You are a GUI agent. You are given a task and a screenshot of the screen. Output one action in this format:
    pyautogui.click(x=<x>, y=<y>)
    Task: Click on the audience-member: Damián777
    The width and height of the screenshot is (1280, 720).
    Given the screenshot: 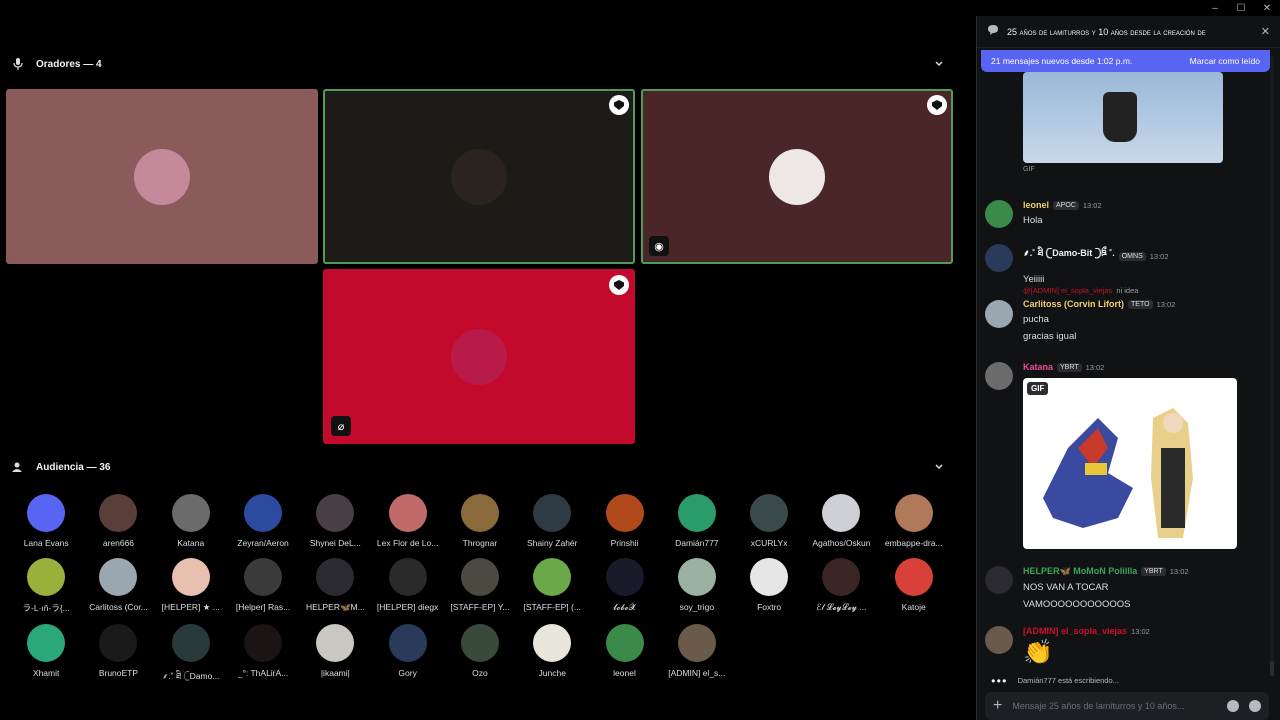 What is the action you would take?
    pyautogui.click(x=697, y=521)
    